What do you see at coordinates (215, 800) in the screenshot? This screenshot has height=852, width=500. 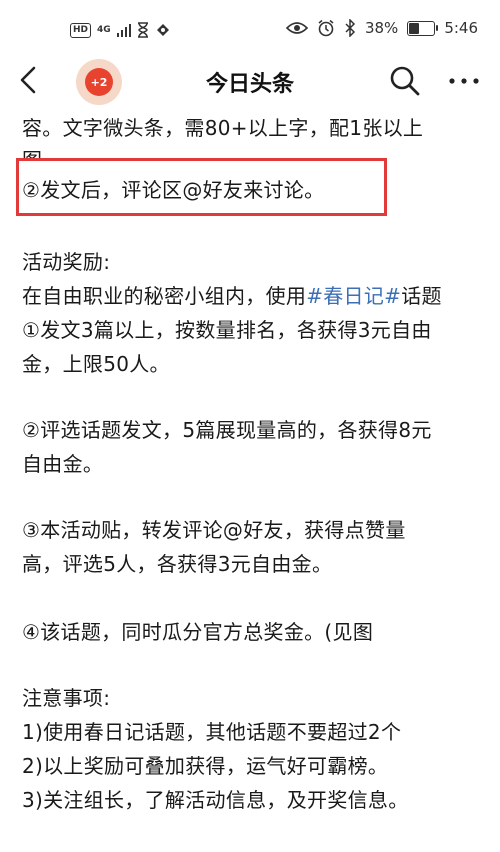 I see `article-line: 3)关注组长，了解活动信息，及开奖信息。` at bounding box center [215, 800].